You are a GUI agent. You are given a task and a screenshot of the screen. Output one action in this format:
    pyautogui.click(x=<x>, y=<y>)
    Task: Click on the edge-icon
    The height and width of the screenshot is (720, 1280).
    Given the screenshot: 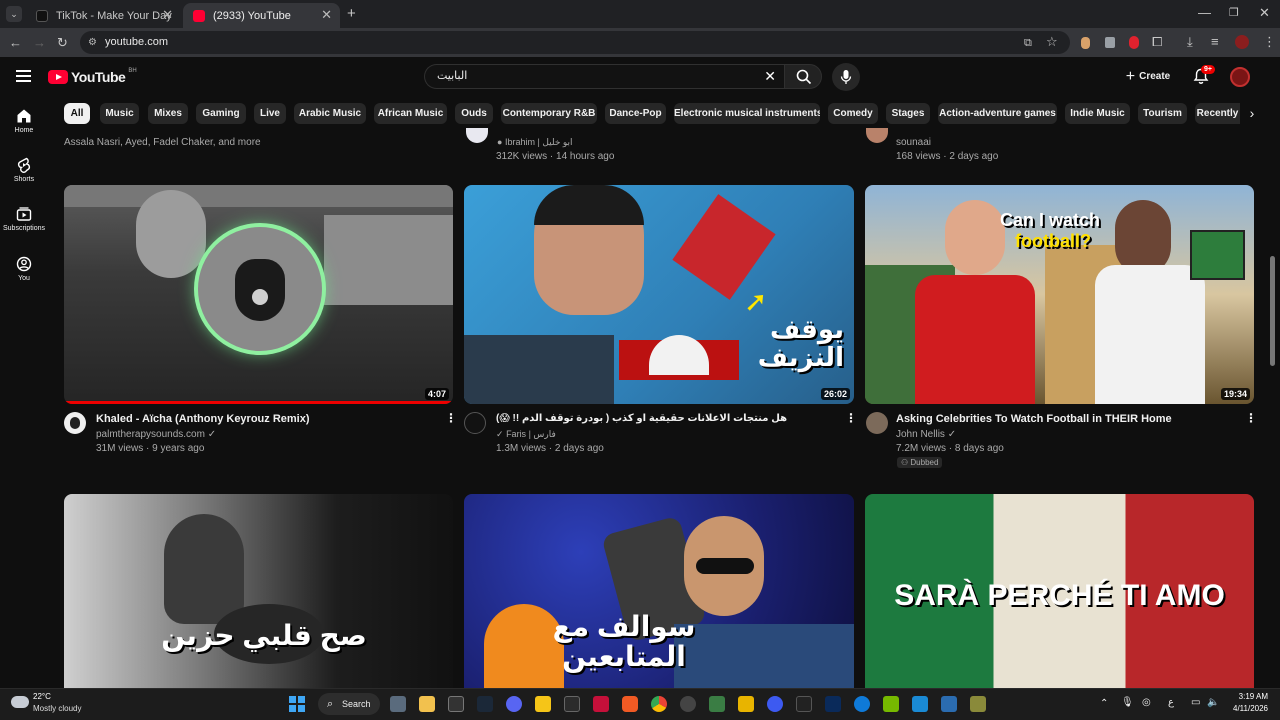 What is the action you would take?
    pyautogui.click(x=862, y=704)
    